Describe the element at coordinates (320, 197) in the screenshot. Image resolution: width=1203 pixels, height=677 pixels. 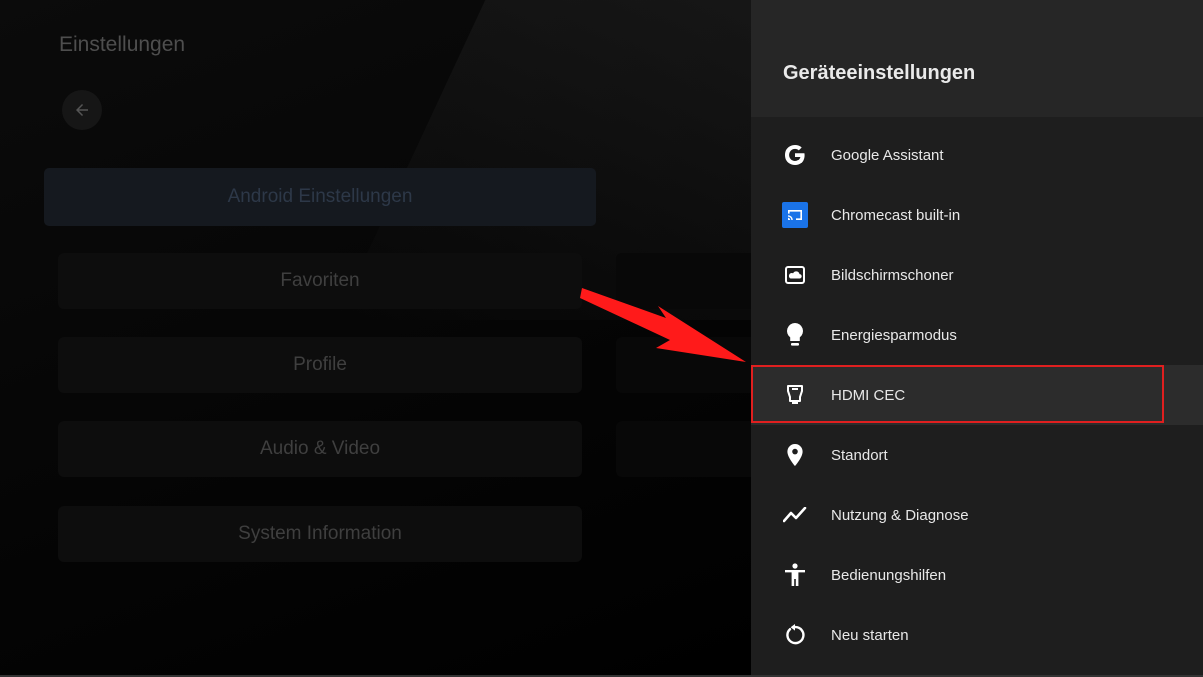
I see `menu-android-settings: Android Einstellungen` at that location.